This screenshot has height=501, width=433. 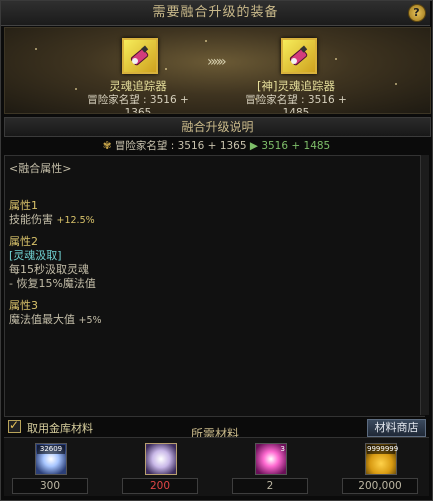 I want to click on material-2-count: 200, so click(x=160, y=486).